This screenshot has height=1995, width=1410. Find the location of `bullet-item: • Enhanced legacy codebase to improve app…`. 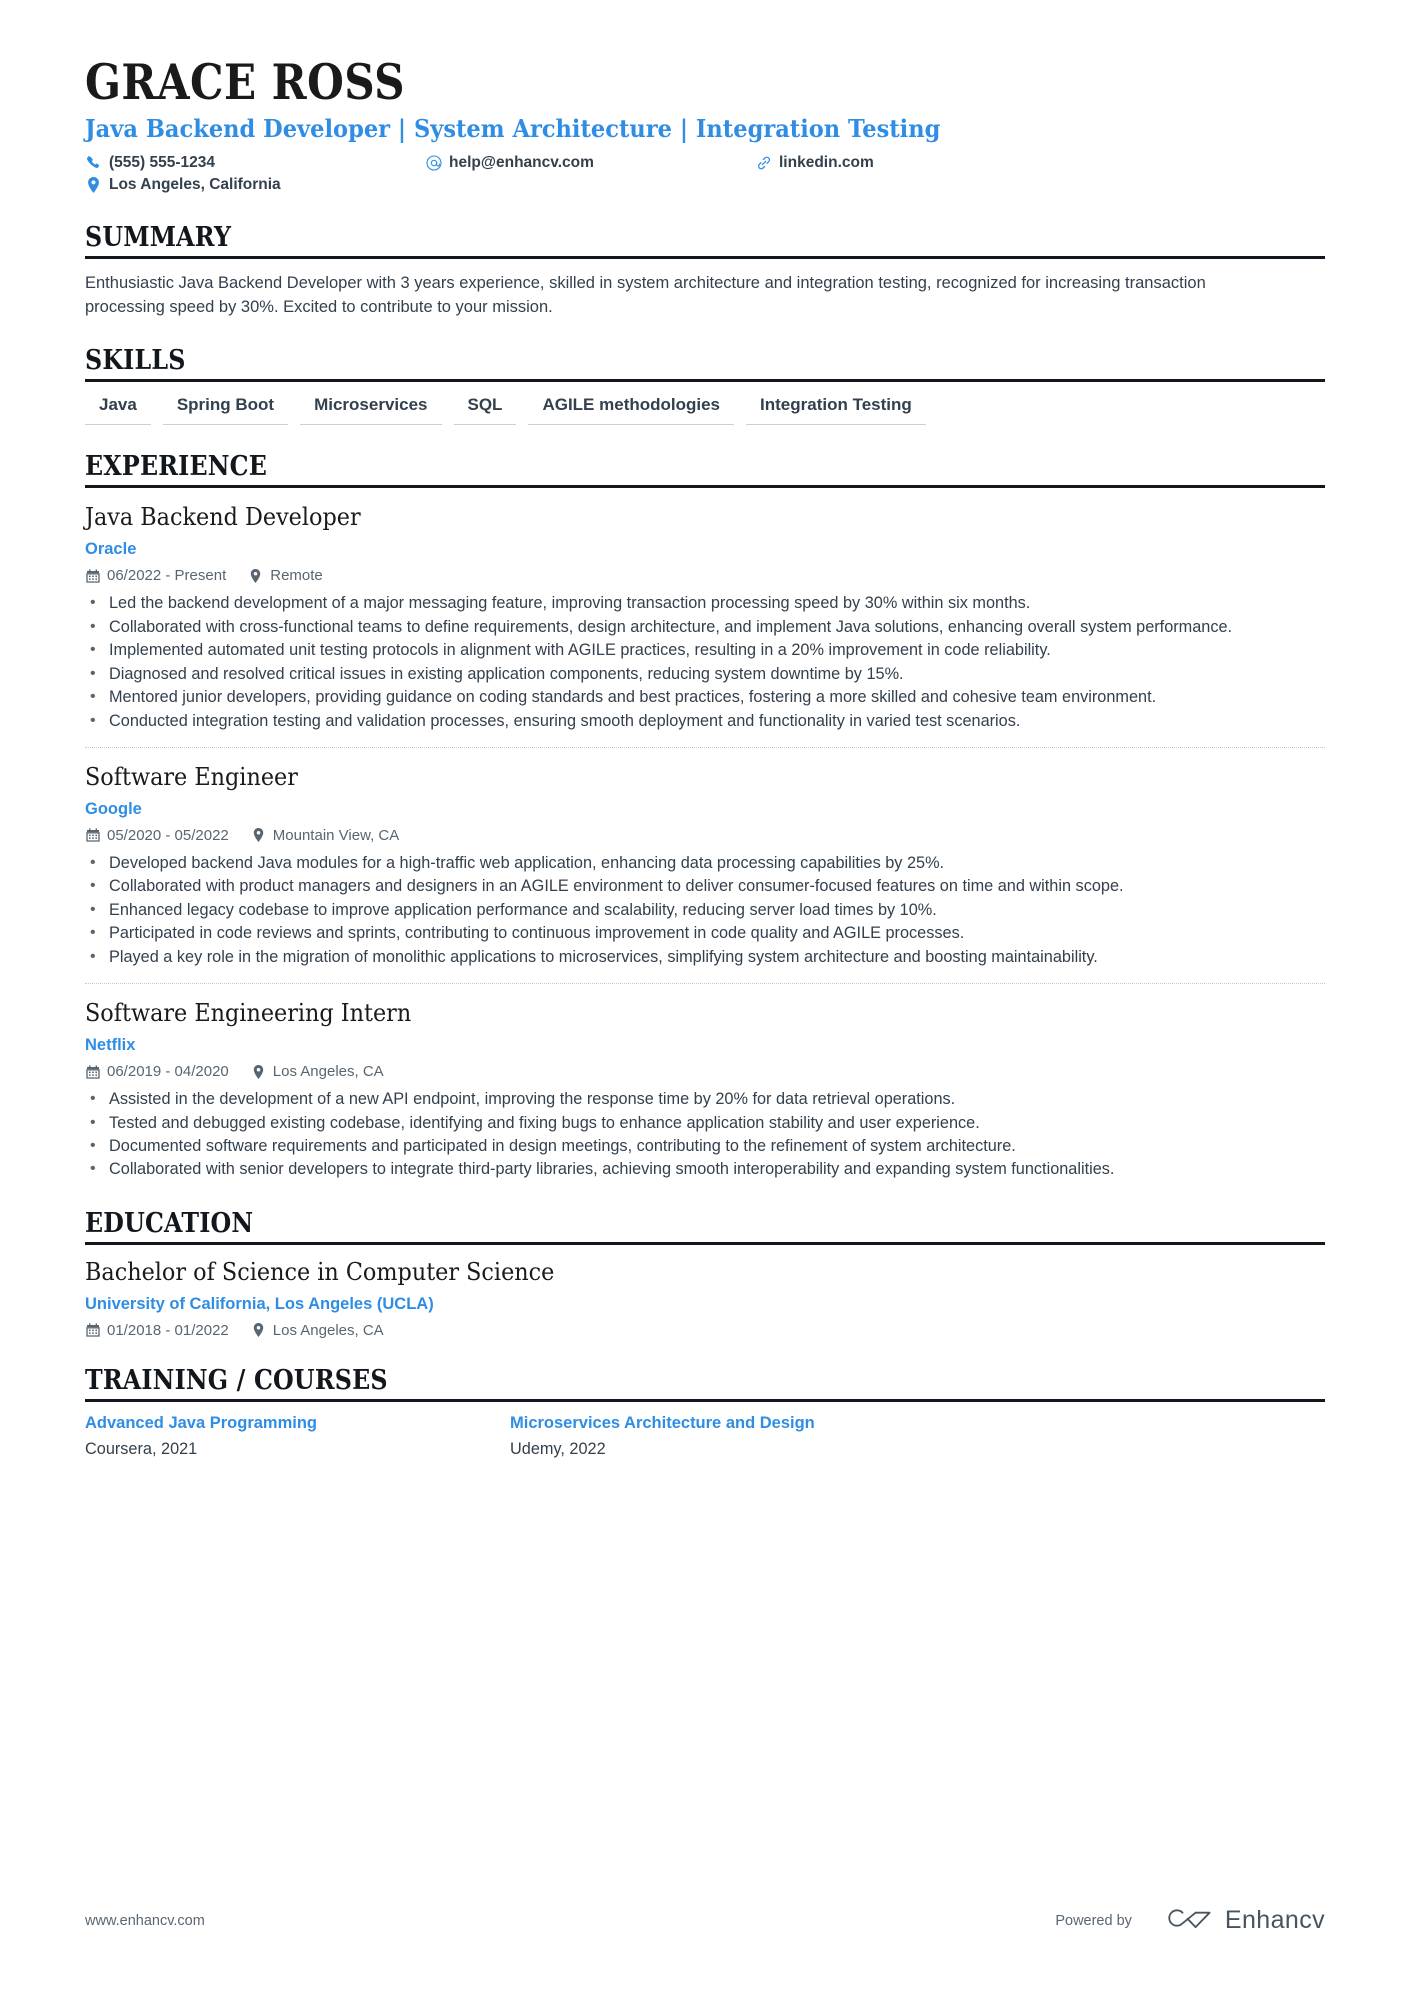

bullet-item: • Enhanced legacy codebase to improve app… is located at coordinates (705, 910).